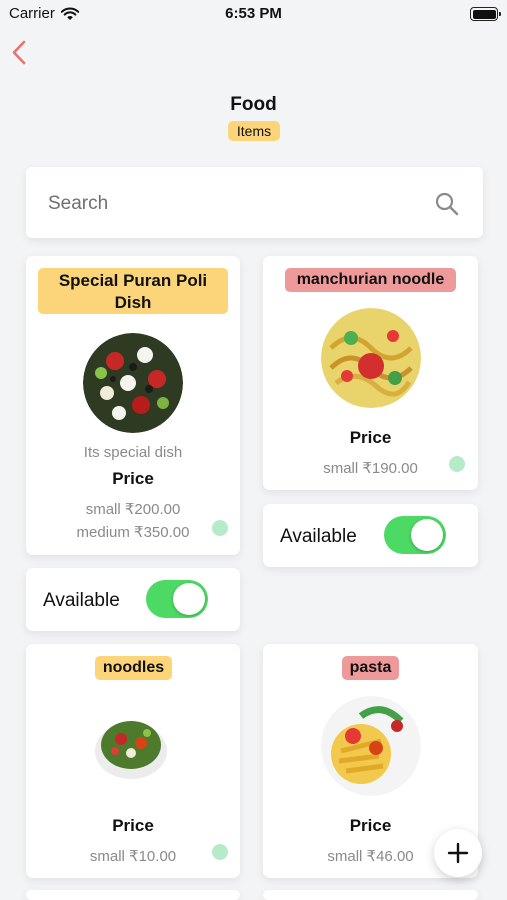 The width and height of the screenshot is (507, 900). What do you see at coordinates (133, 856) in the screenshot?
I see `price-small: small ₹10.00` at bounding box center [133, 856].